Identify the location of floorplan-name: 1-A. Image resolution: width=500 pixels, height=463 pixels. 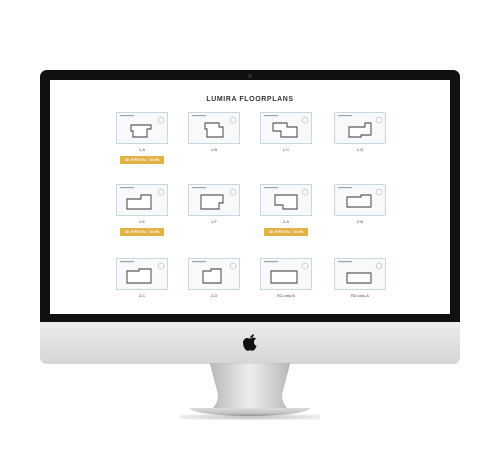
(142, 149).